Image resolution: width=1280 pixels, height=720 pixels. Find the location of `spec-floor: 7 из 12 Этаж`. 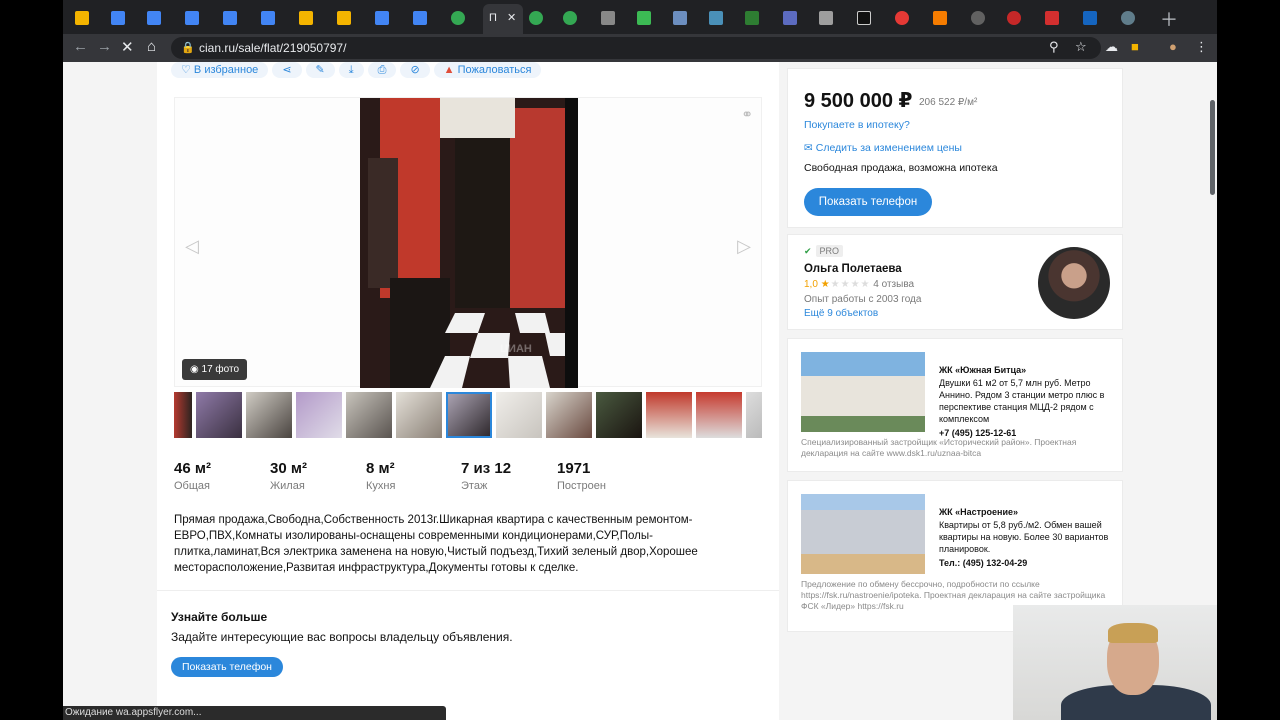

spec-floor: 7 из 12 Этаж is located at coordinates (486, 476).